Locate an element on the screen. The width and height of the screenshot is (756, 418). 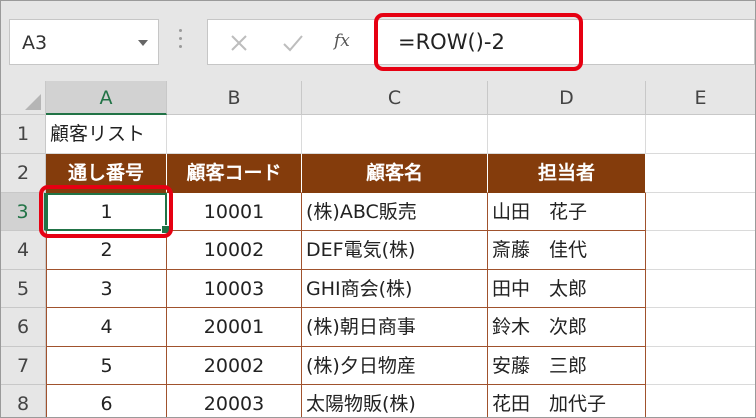
table-cell: GHI商会(株) is located at coordinates (395, 289).